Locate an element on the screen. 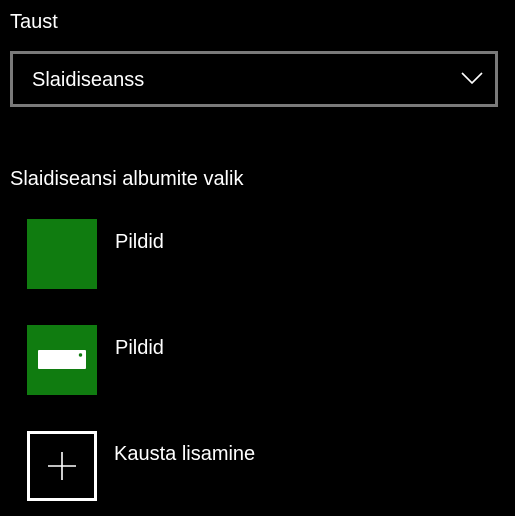 The image size is (515, 516). add-folder-button: Kausta lisamine is located at coordinates (257, 467).